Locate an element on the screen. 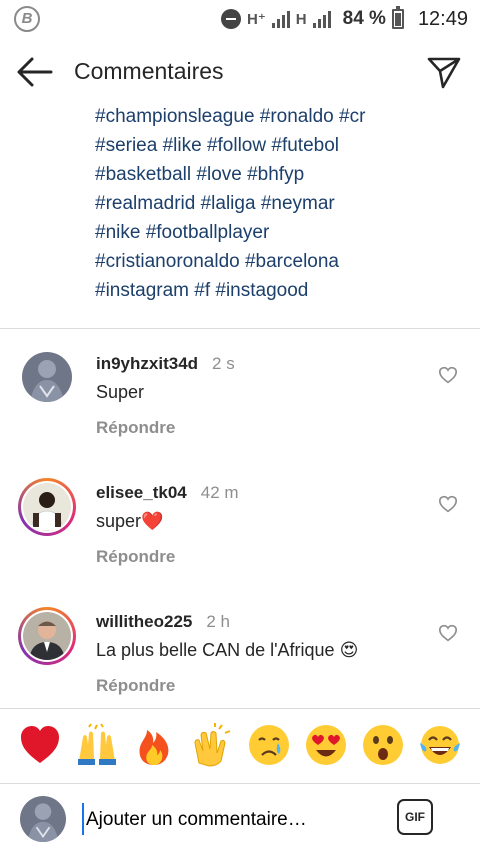 This screenshot has width=480, height=854. clock: 12:49 is located at coordinates (442, 18).